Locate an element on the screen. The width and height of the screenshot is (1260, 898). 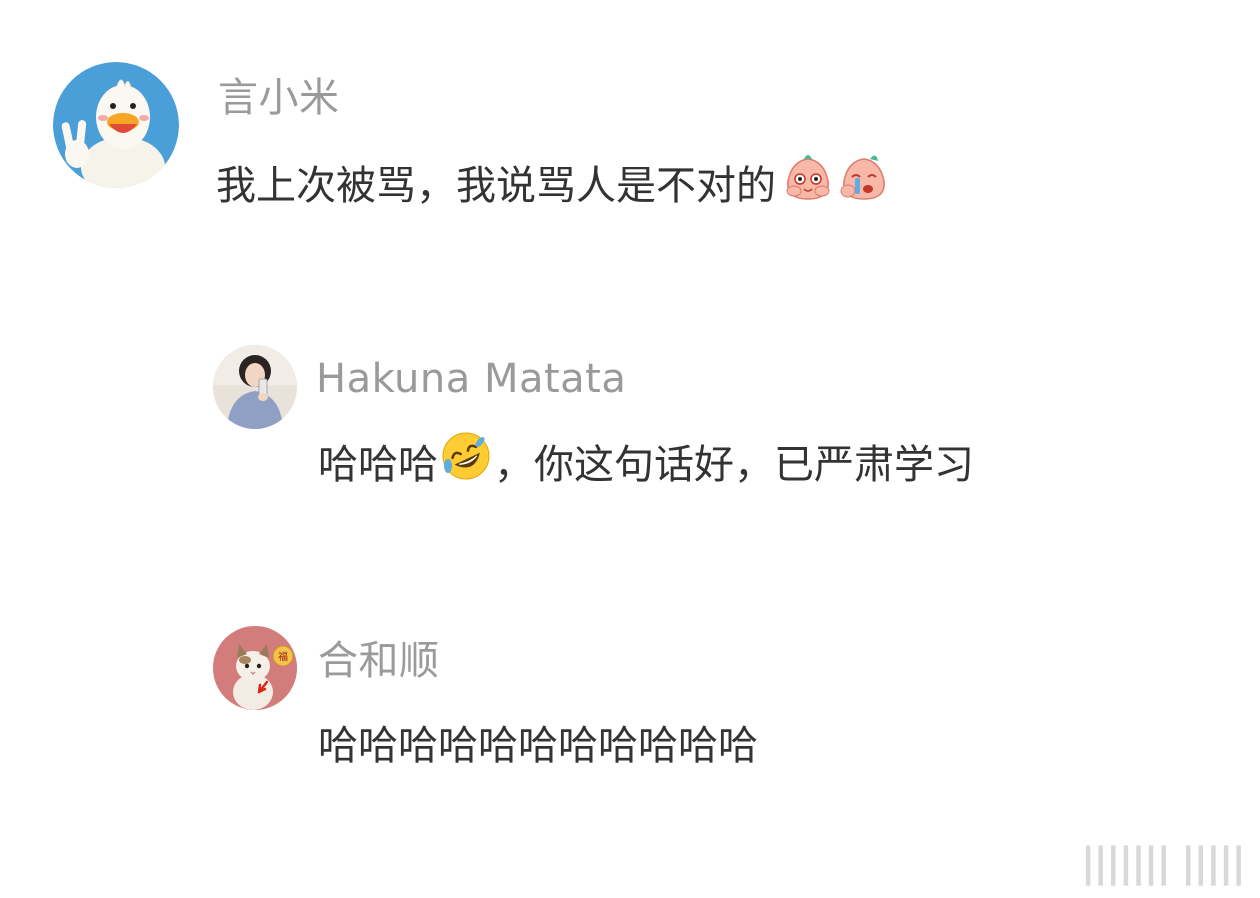
watermark: ||||||| ||||| is located at coordinates (1163, 863).